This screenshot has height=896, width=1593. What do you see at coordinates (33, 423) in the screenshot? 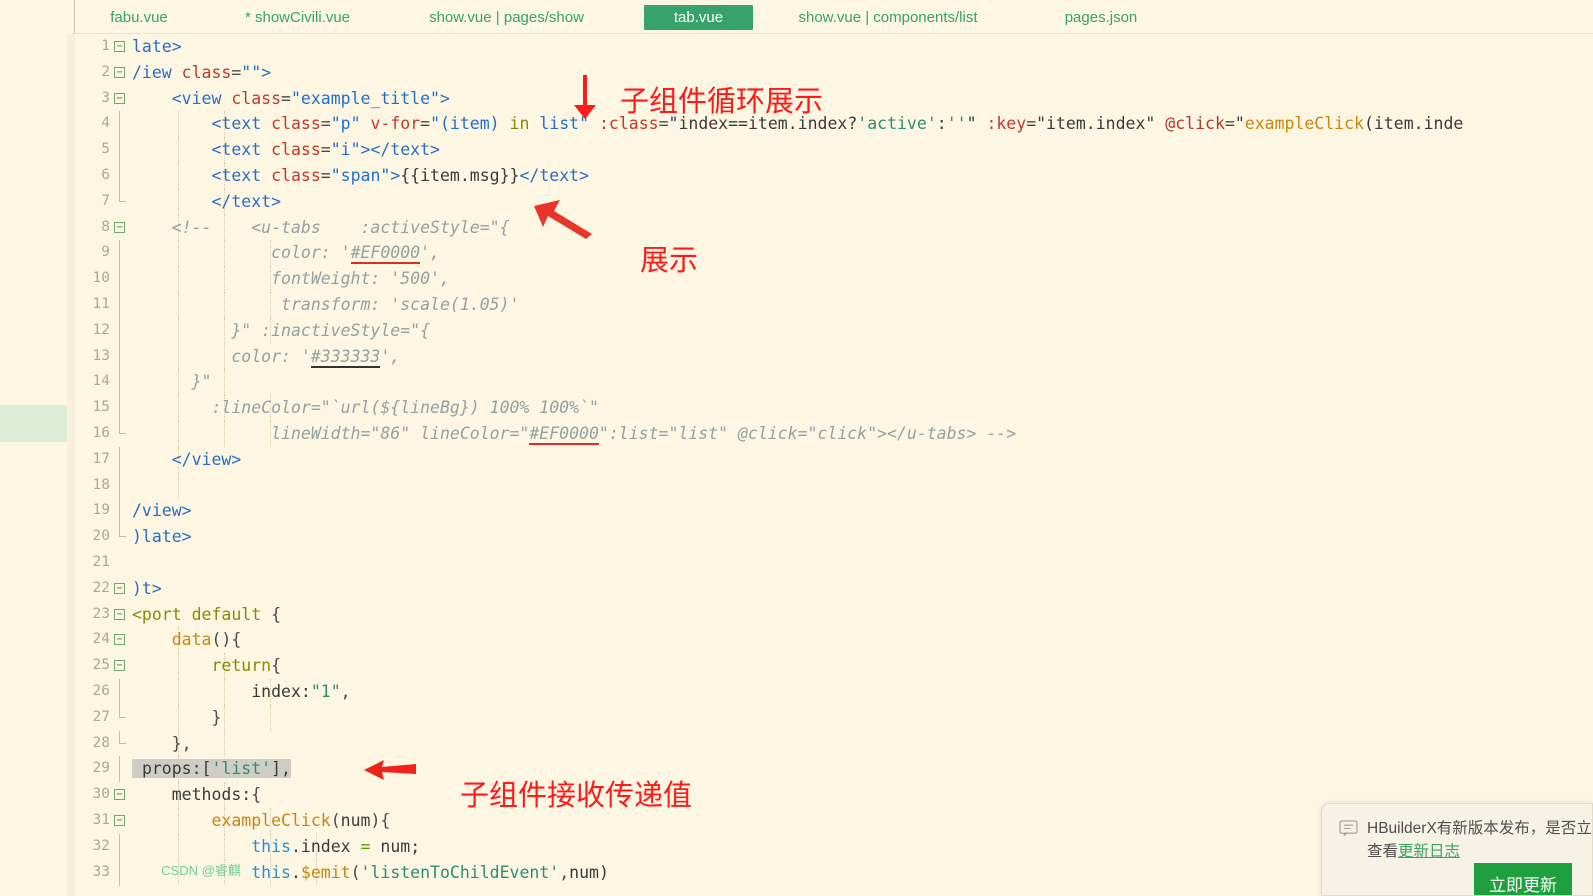
I see `left-margin-highlight-block` at bounding box center [33, 423].